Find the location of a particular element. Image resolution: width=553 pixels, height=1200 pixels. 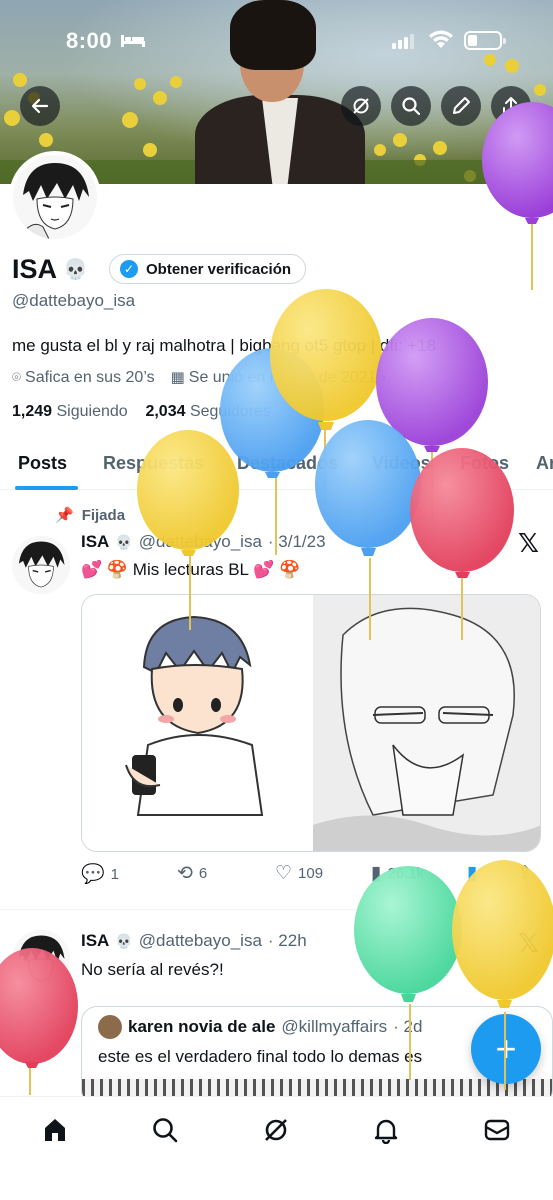

share-icon: ⇪ is located at coordinates (525, 873).